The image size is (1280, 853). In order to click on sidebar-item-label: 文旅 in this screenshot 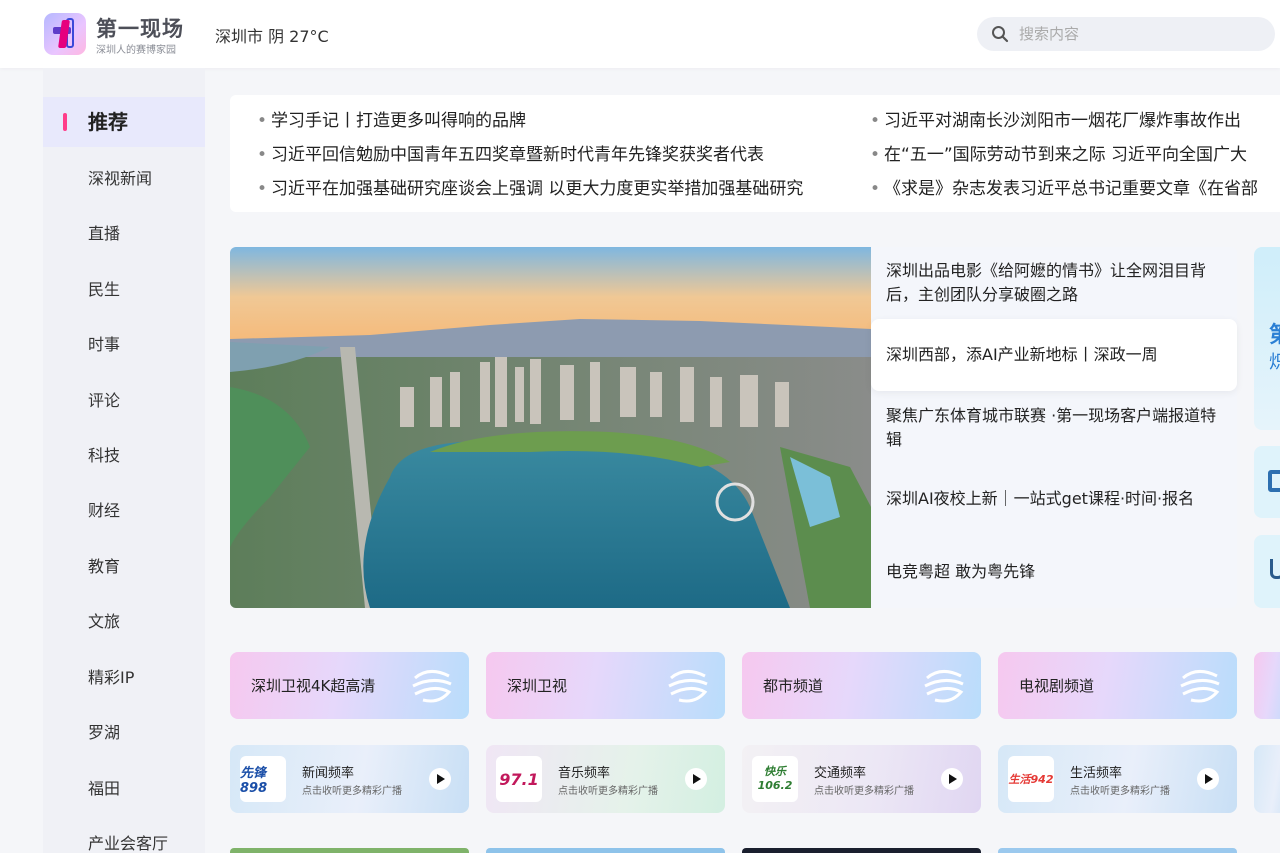, I will do `click(104, 621)`.